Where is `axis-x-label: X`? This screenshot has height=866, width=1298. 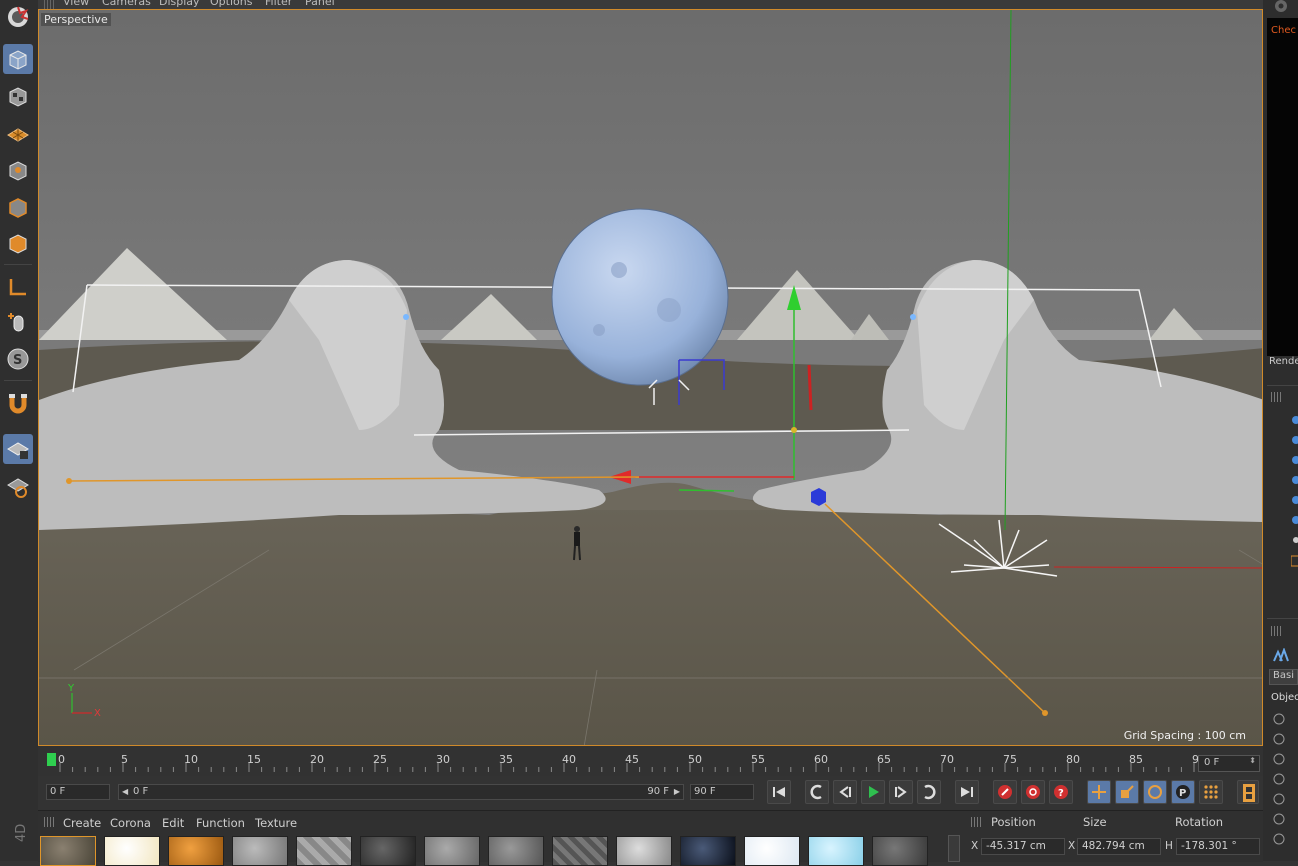 axis-x-label: X is located at coordinates (97, 713).